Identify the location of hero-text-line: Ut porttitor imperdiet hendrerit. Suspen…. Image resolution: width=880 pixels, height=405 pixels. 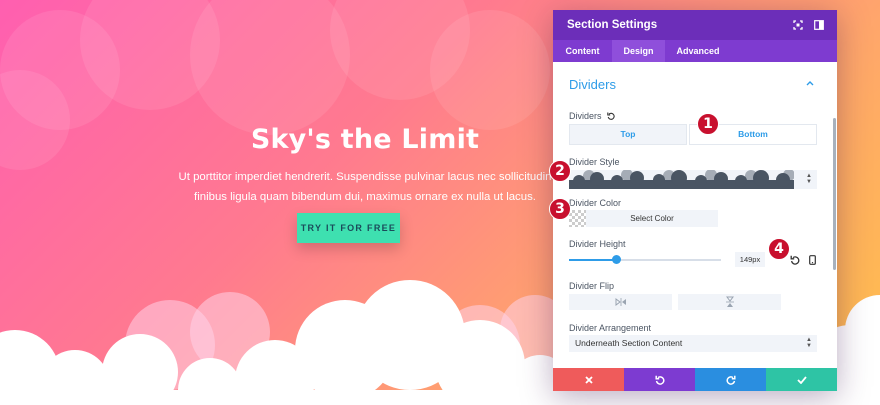
(365, 177).